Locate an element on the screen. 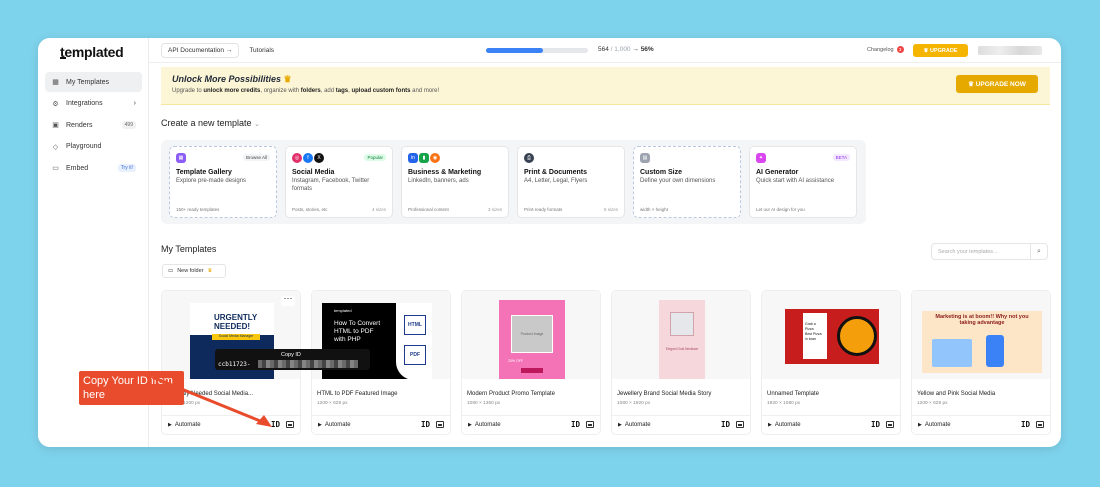 The height and width of the screenshot is (487, 1100). sidebar-item-label: Playground is located at coordinates (84, 146).